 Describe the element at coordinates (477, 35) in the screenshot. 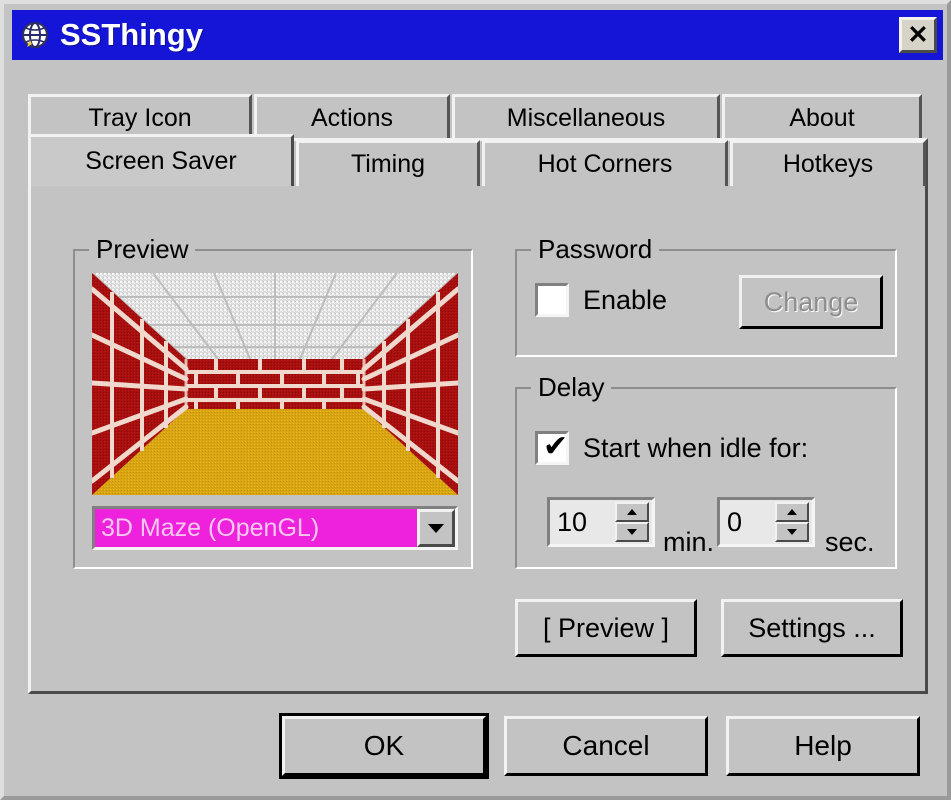

I see `title-bar: SSThingy ✕` at that location.